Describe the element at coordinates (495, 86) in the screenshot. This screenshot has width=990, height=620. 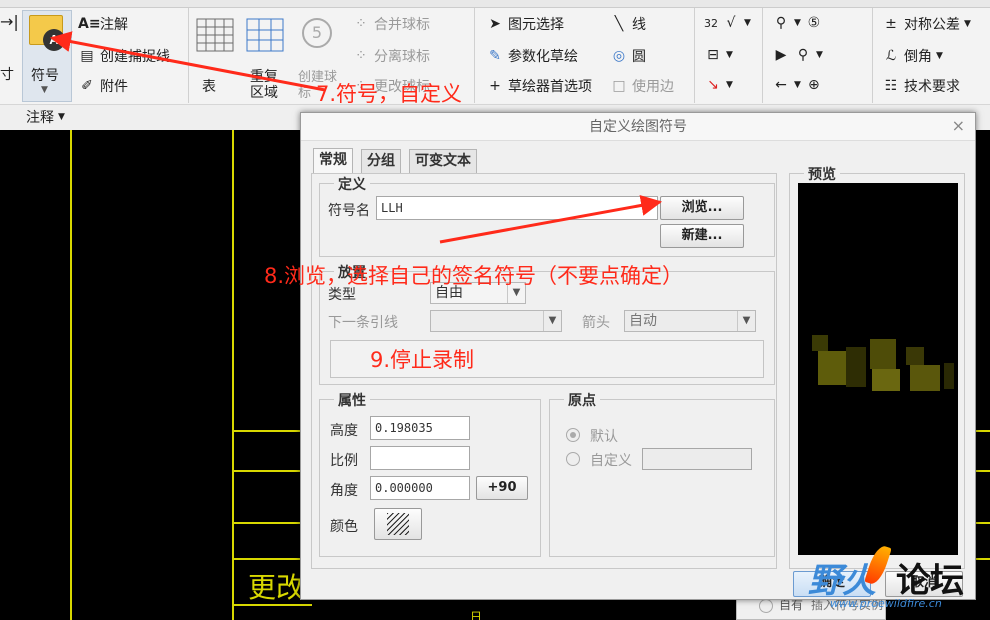
I see `sketcher-prefs-icon: +` at that location.